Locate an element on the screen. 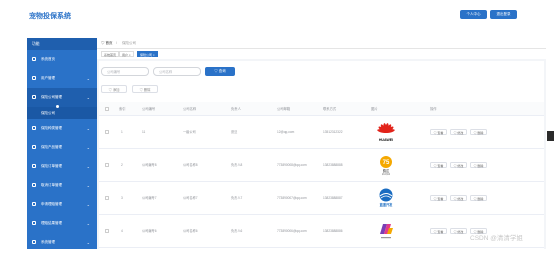 The width and height of the screenshot is (554, 271). sidebar-item: 保险种类管理 ⌄ is located at coordinates (62, 128).